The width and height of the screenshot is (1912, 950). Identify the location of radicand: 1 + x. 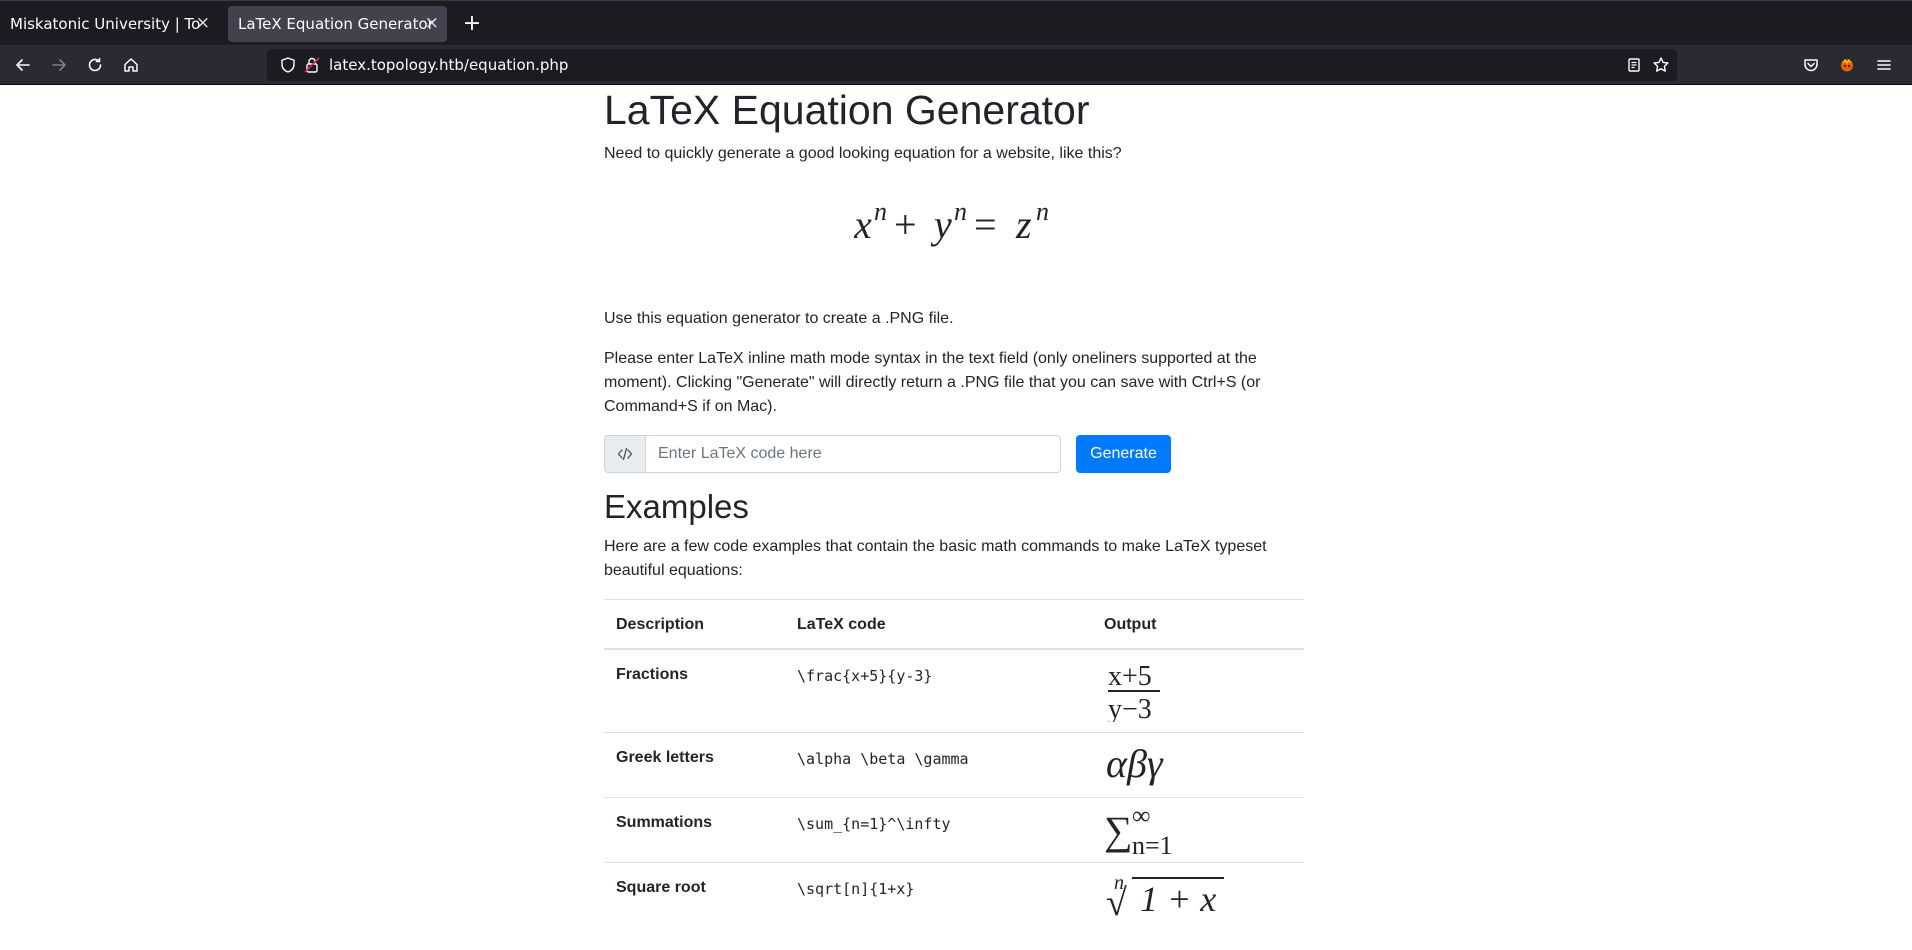
(1178, 899).